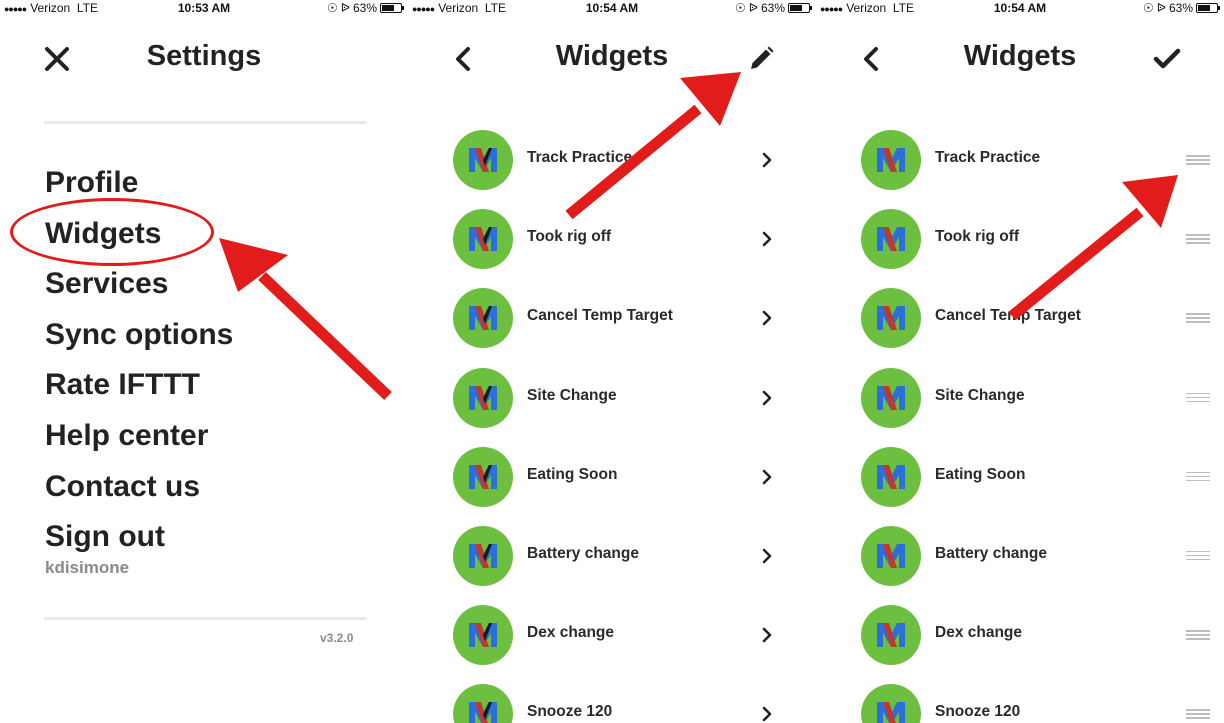 This screenshot has width=1224, height=723. I want to click on bottom-divider, so click(205, 618).